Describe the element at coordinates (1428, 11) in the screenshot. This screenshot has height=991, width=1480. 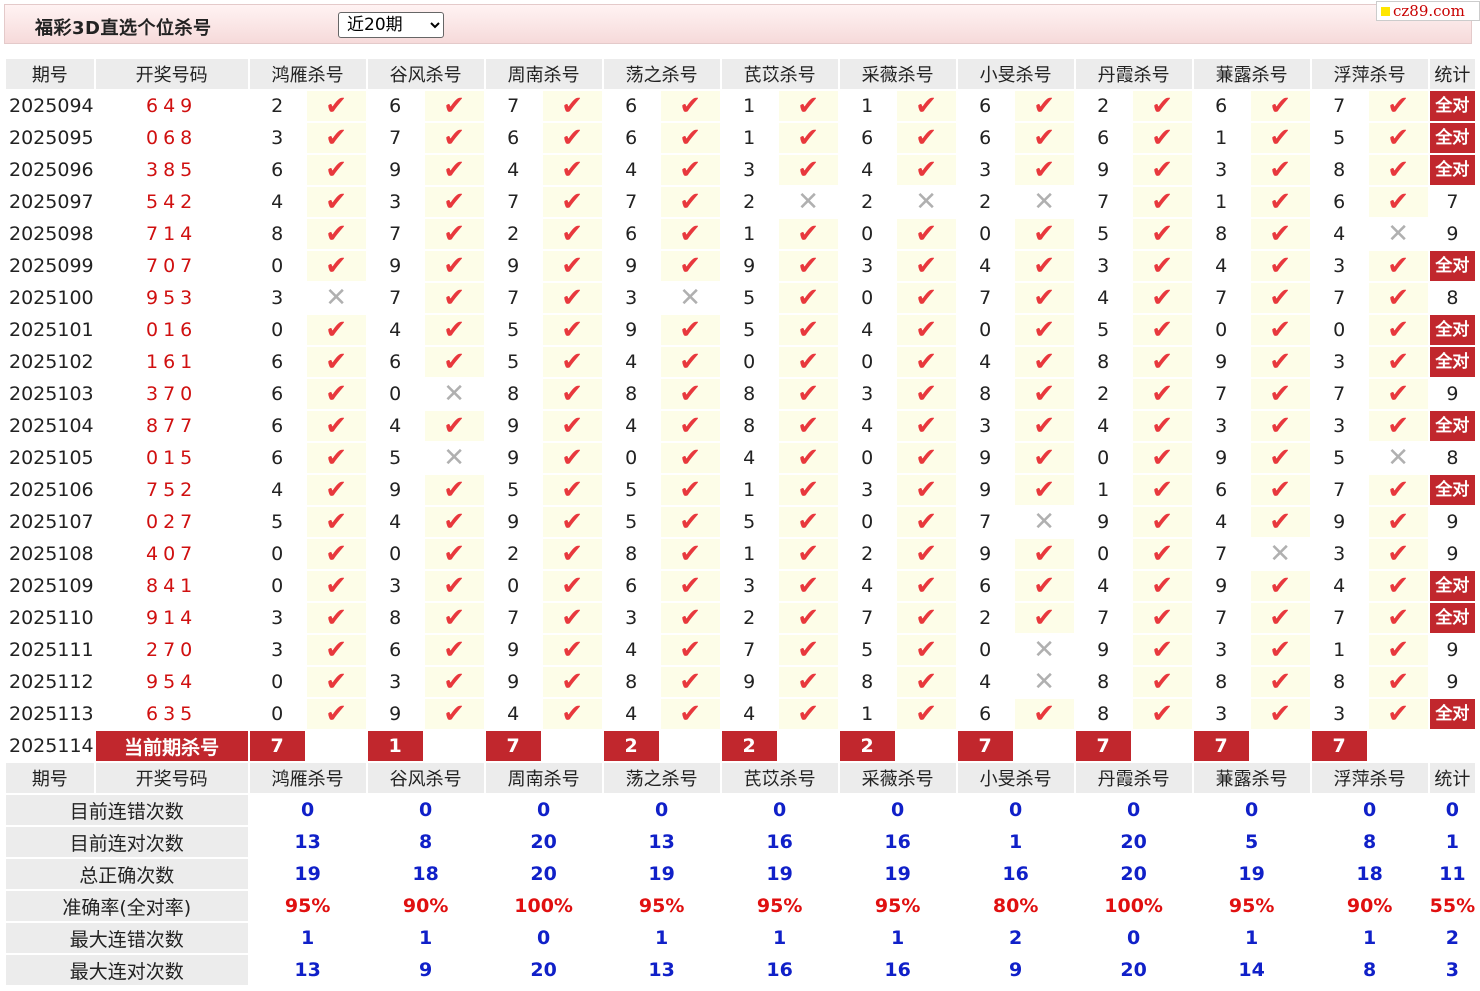
I see `site-badge: cz89.com` at that location.